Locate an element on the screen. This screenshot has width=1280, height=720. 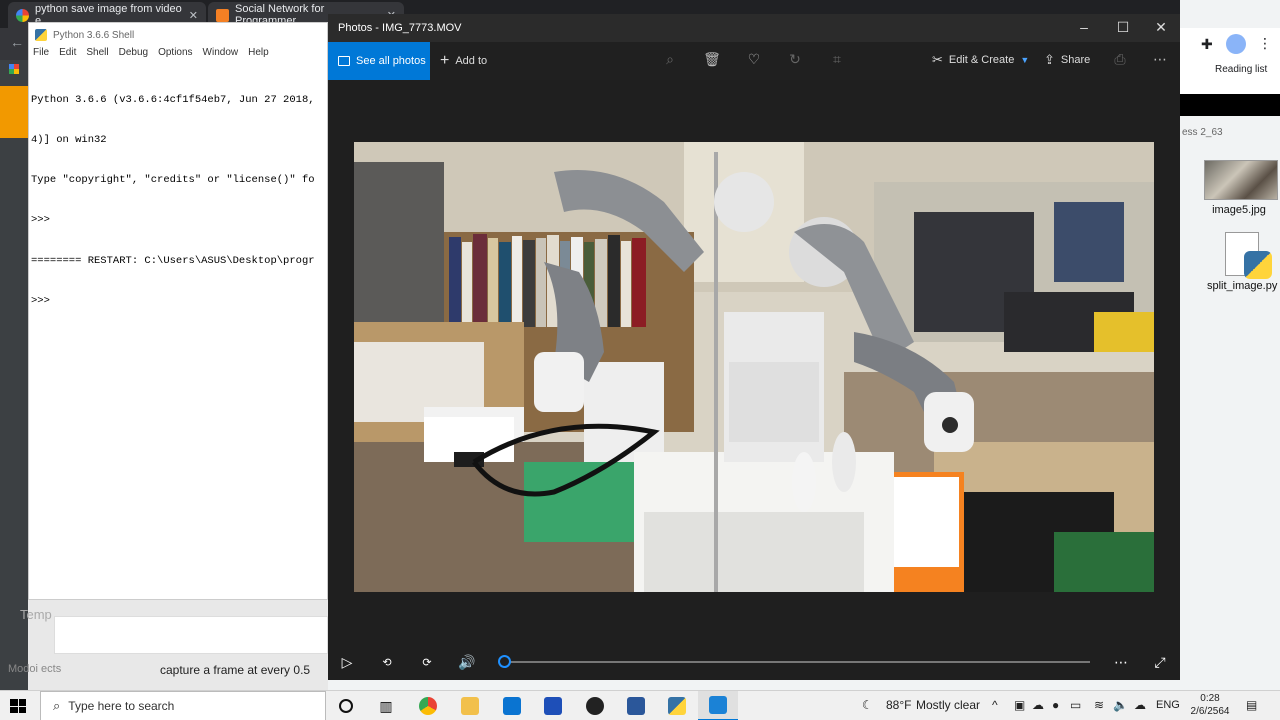
word-icon is located at coordinates (636, 705).